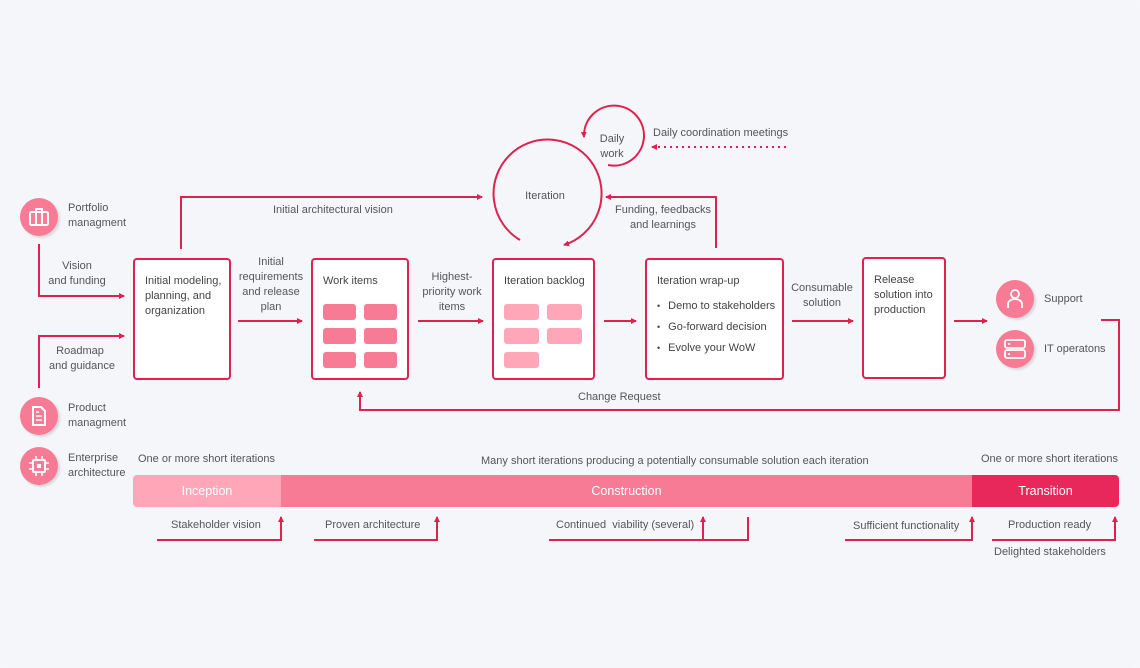  What do you see at coordinates (452, 307) in the screenshot?
I see `highest-label-3: items` at bounding box center [452, 307].